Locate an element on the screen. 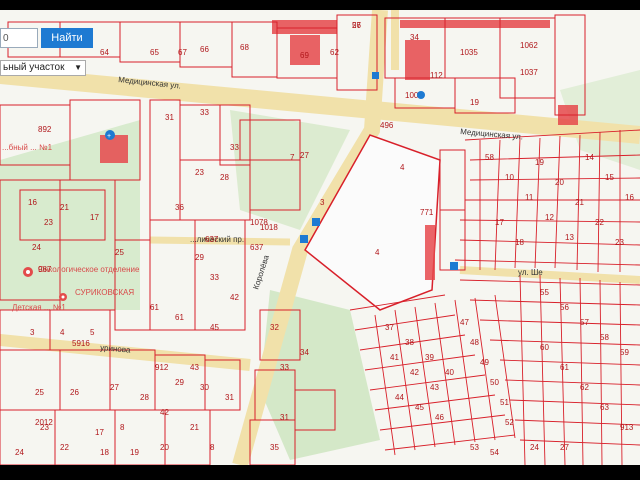  place-label: Детская ... №1 is located at coordinates (39, 307).